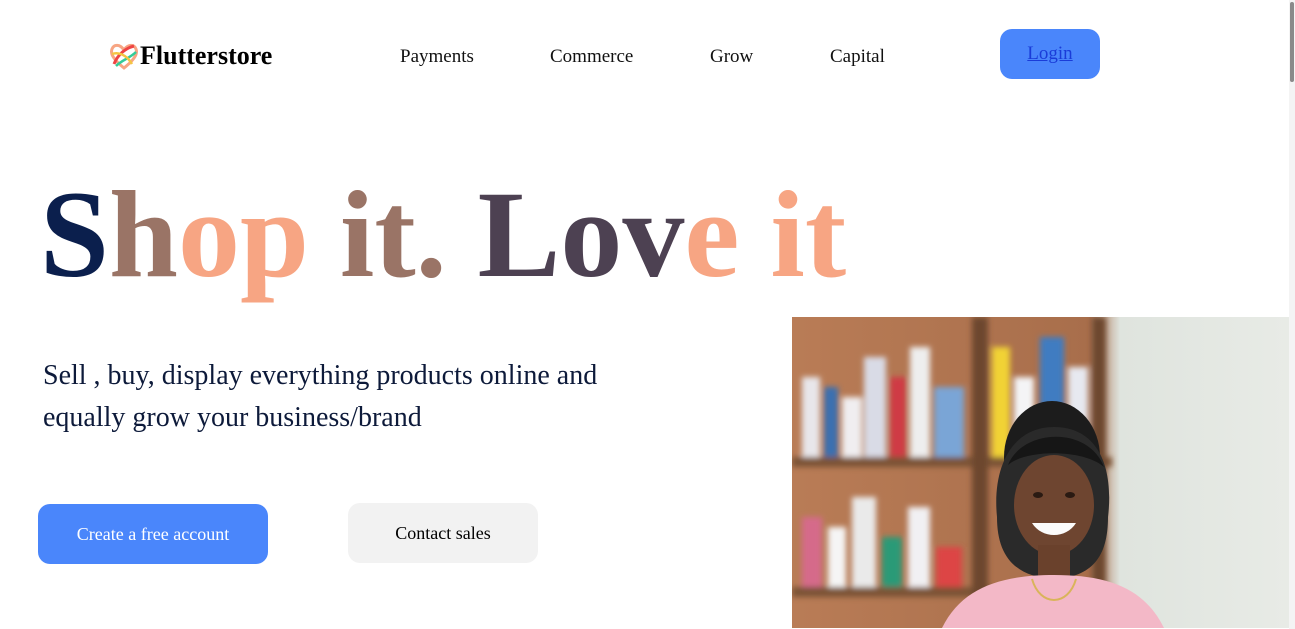 The image size is (1295, 629). What do you see at coordinates (731, 57) in the screenshot?
I see `nav-item-grow: Grow` at bounding box center [731, 57].